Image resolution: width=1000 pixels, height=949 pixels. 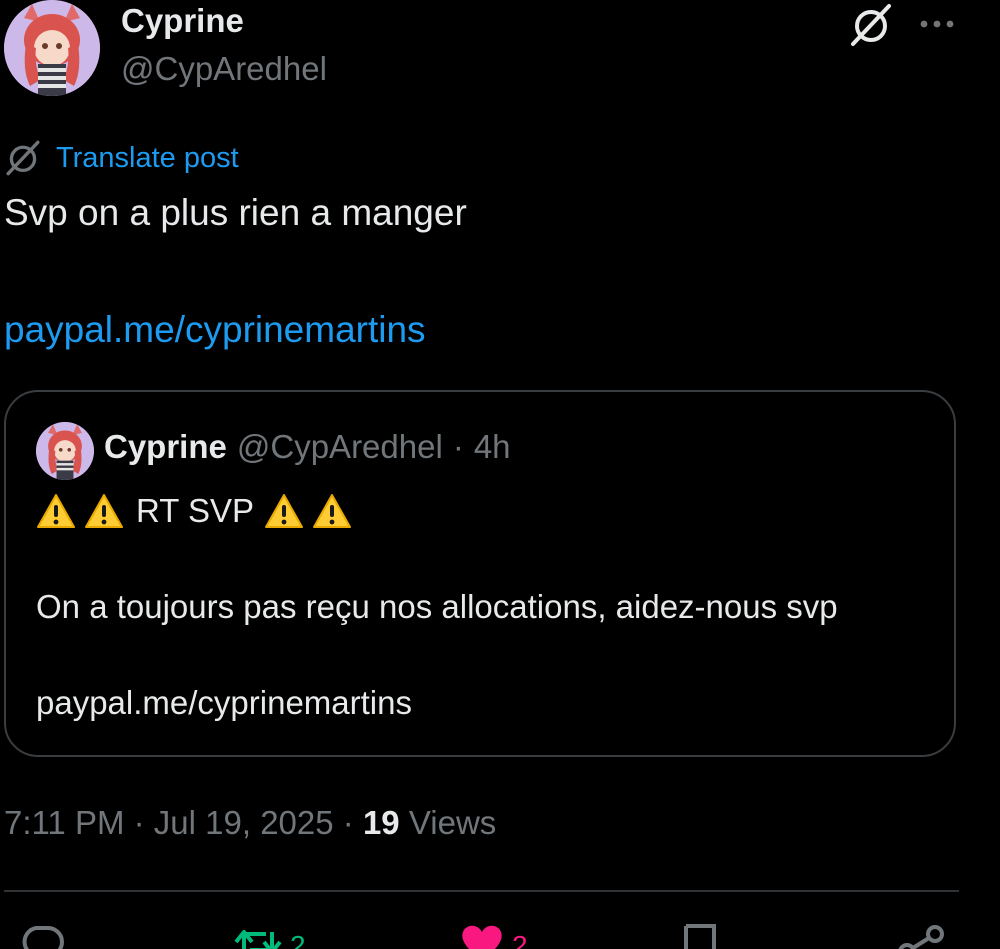 I want to click on quoted-author-handle: @CypAredhel, so click(x=339, y=446).